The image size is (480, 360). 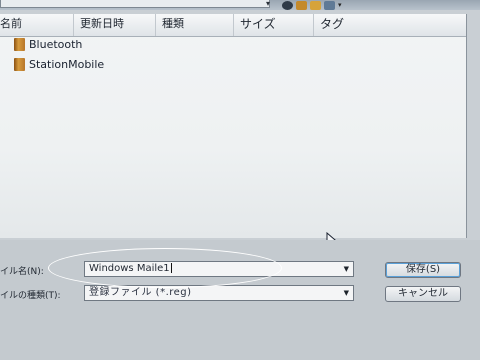 What do you see at coordinates (301, 5) in the screenshot?
I see `up-folder-icon` at bounding box center [301, 5].